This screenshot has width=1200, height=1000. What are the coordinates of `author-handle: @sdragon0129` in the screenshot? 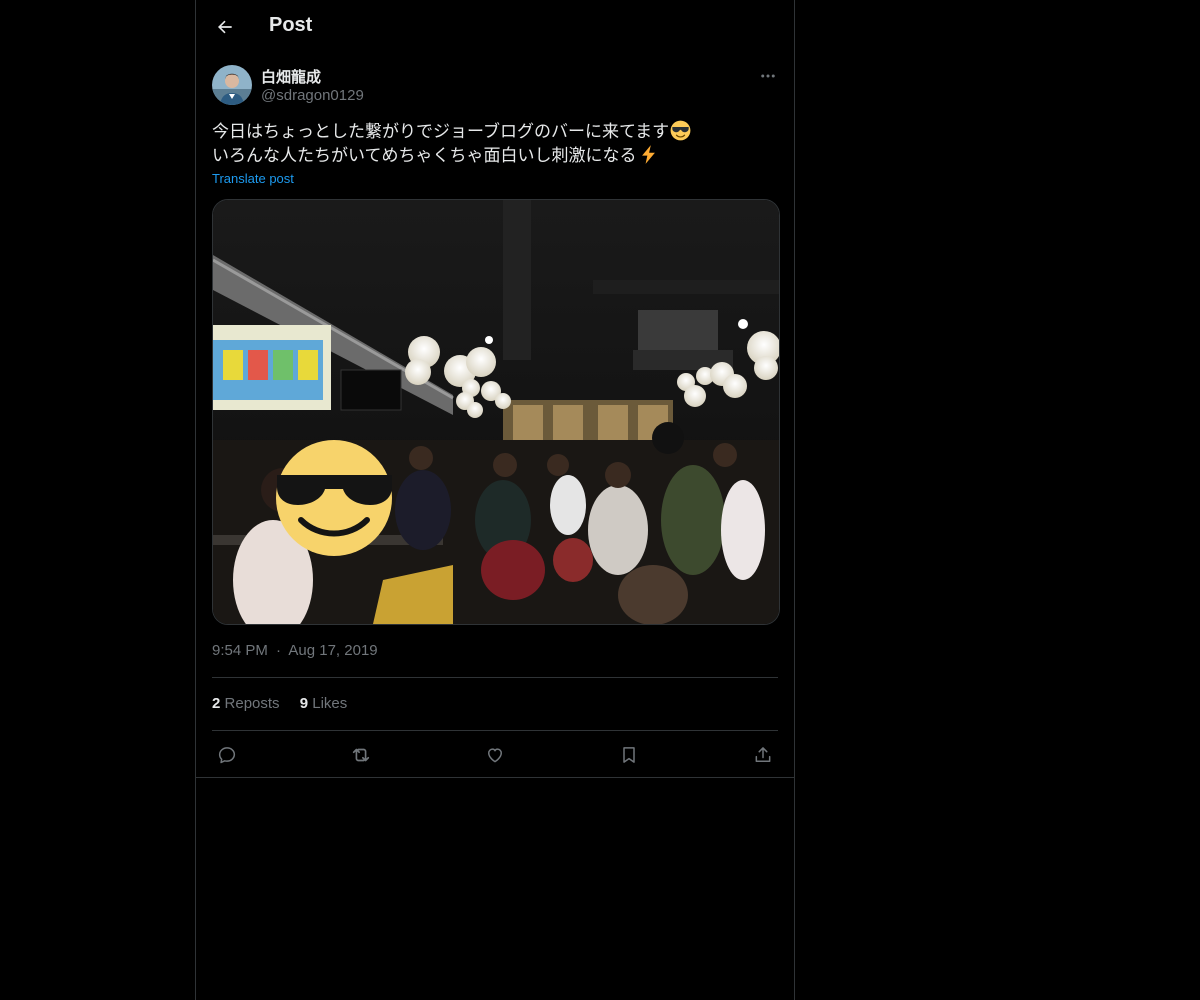 It's located at (312, 95).